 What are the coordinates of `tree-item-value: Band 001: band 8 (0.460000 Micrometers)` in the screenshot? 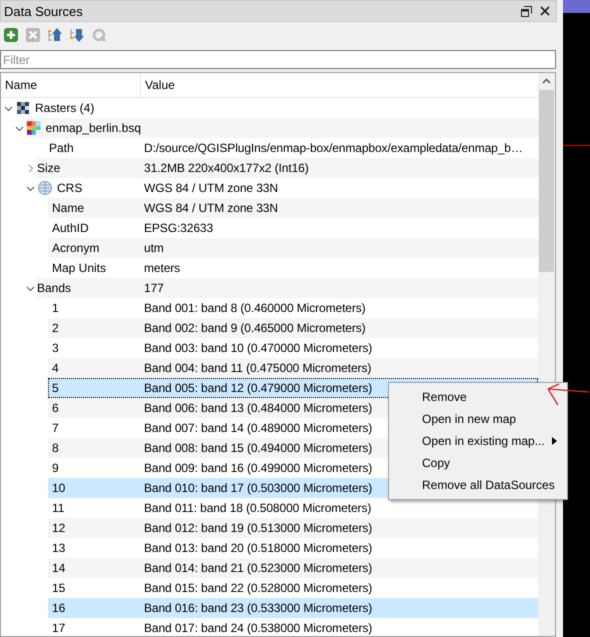 It's located at (254, 308).